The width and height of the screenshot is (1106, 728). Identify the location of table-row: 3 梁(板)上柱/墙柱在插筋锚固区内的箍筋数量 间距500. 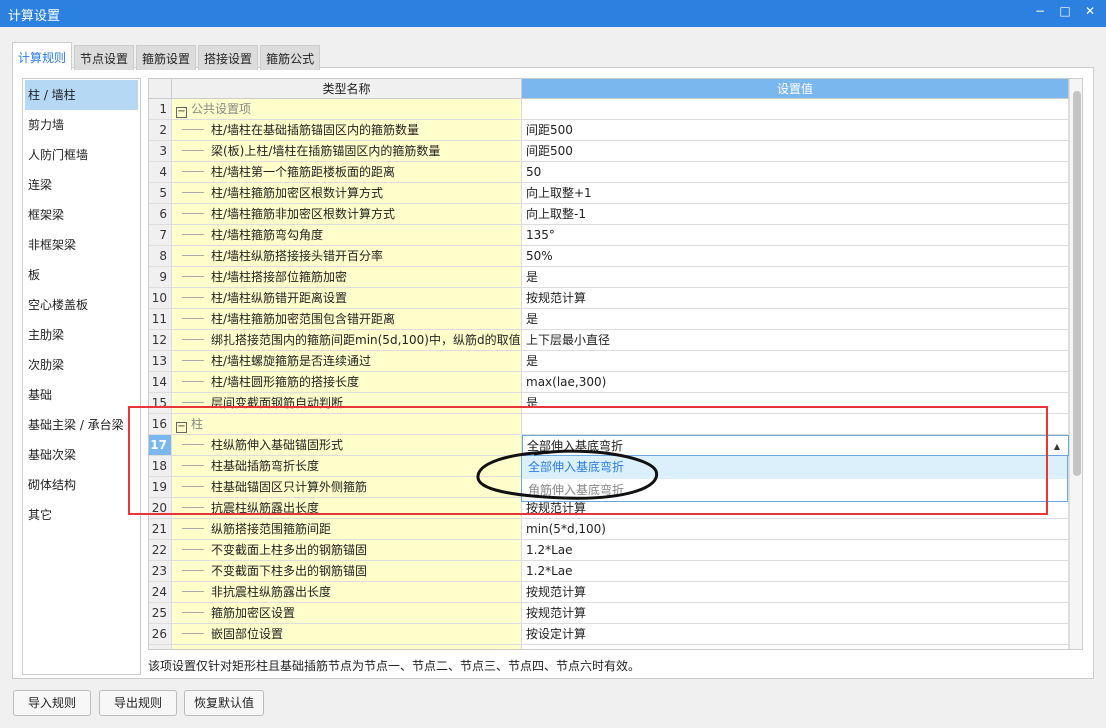
(609, 151).